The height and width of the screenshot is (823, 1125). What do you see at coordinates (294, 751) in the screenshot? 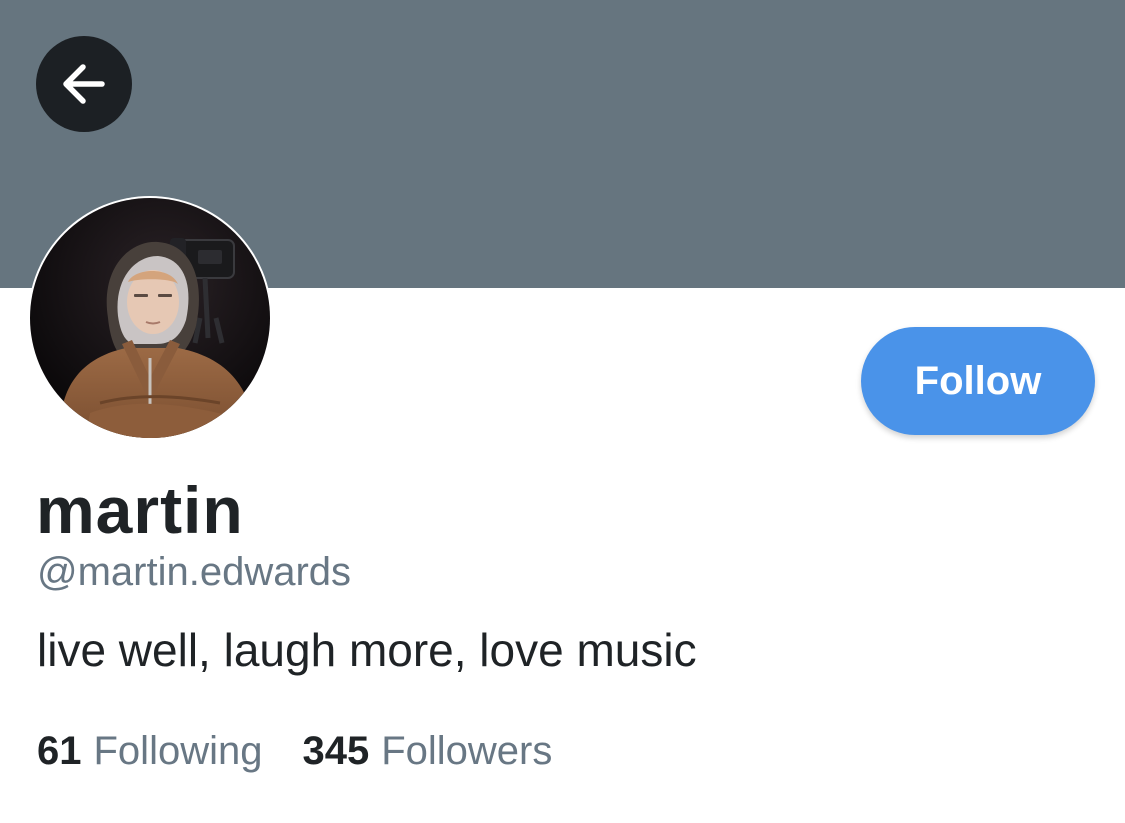
I see `profile-stats: 61 Following 345 Followers` at bounding box center [294, 751].